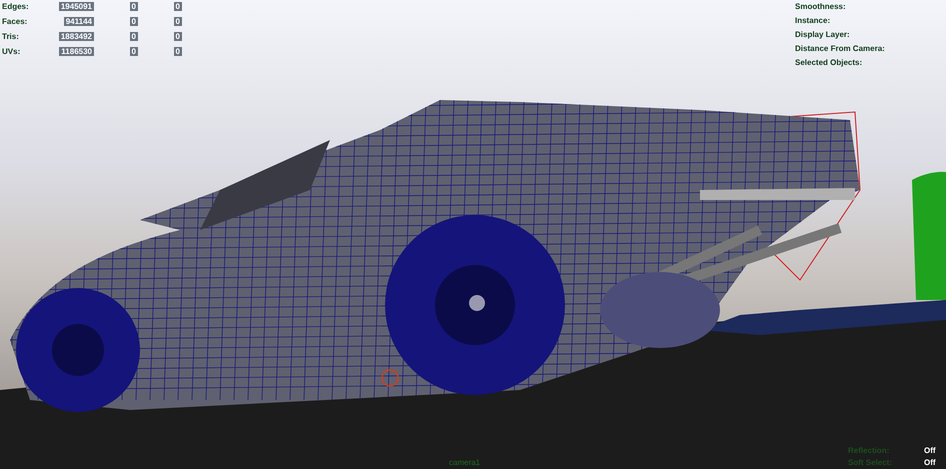 The image size is (946, 469). Describe the element at coordinates (821, 6) in the screenshot. I see `info-label: Smoothness:` at that location.